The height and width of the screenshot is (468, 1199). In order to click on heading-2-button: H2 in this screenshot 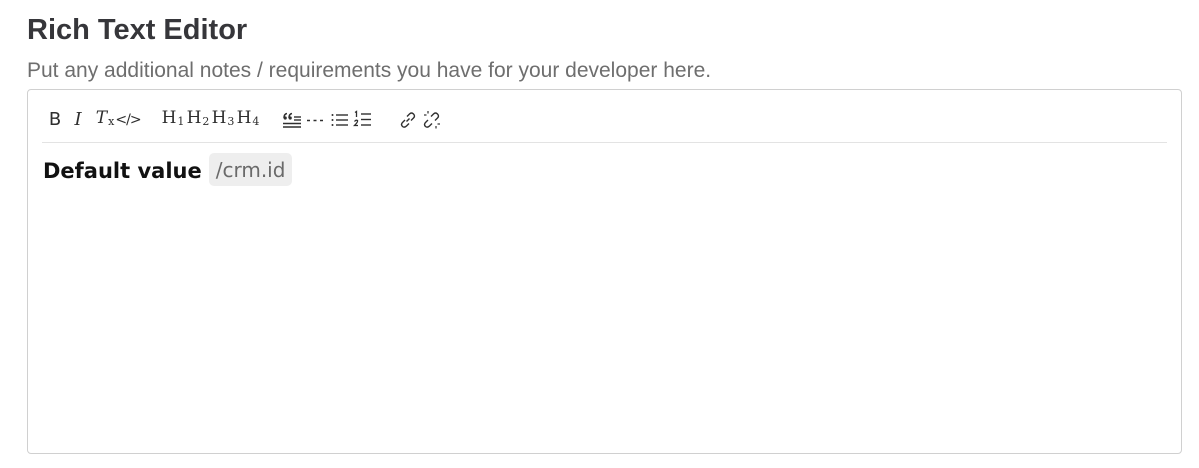, I will do `click(198, 120)`.